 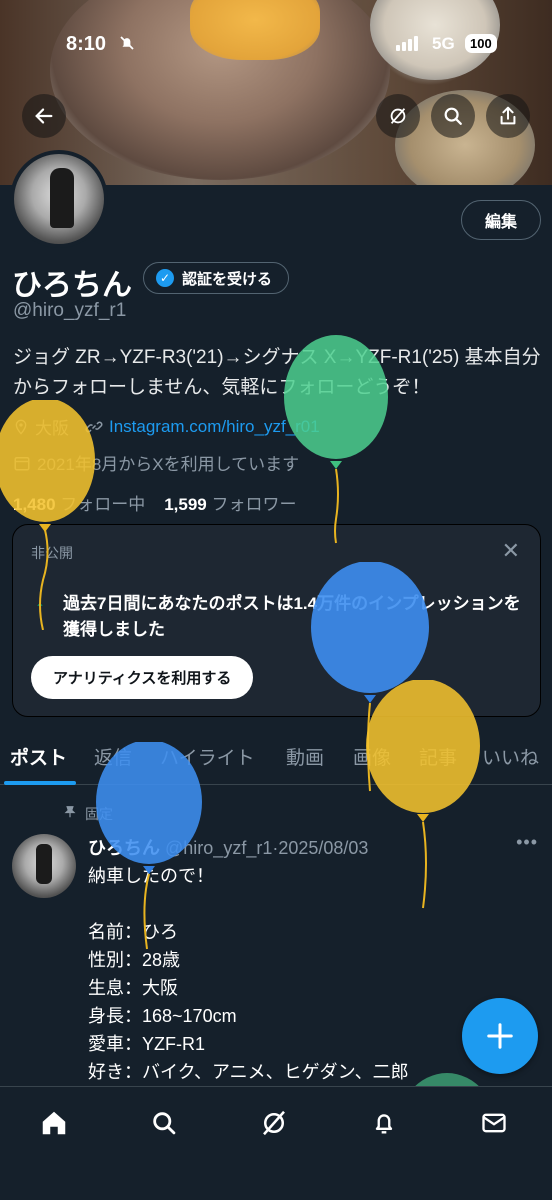 I want to click on profile-name: ひろちん, so click(x=72, y=285).